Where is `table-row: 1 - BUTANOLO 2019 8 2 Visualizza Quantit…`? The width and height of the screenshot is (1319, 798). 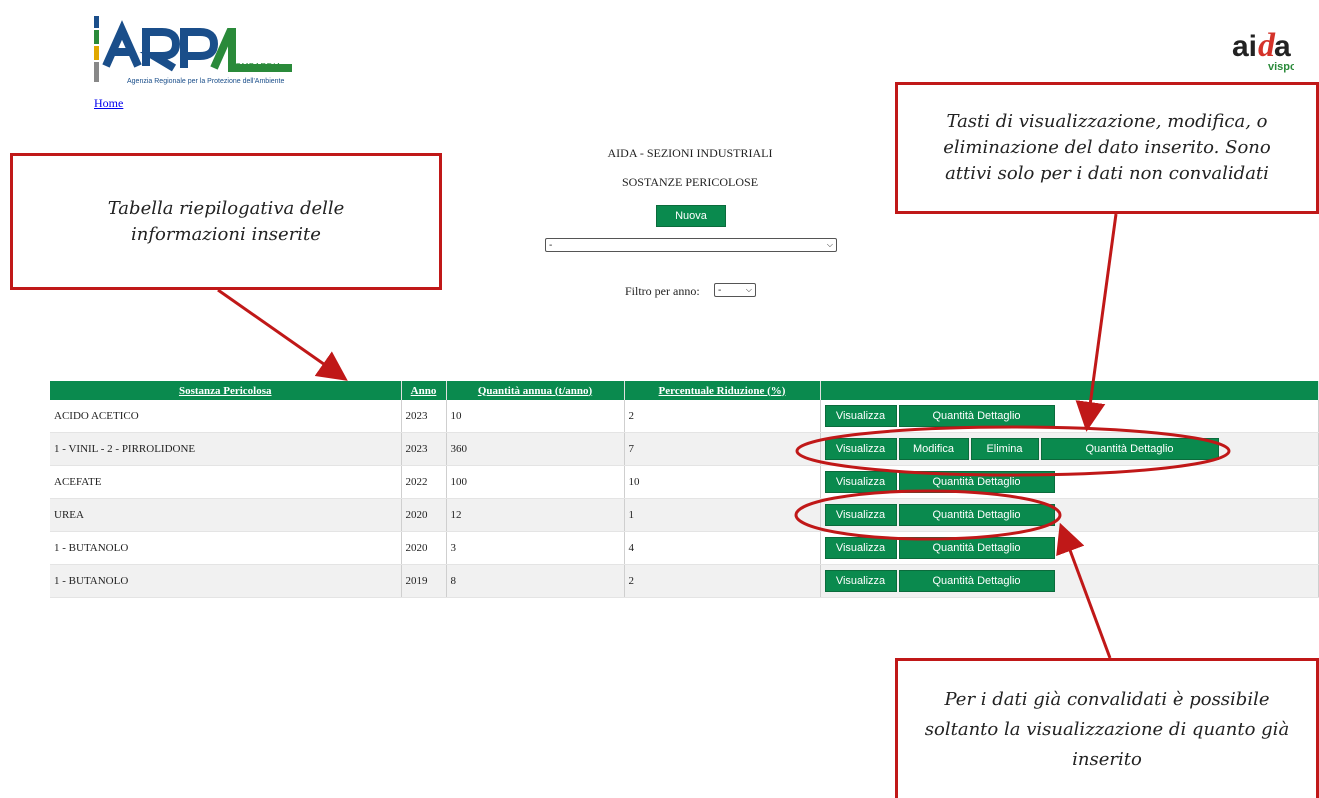 table-row: 1 - BUTANOLO 2019 8 2 Visualizza Quantit… is located at coordinates (684, 581).